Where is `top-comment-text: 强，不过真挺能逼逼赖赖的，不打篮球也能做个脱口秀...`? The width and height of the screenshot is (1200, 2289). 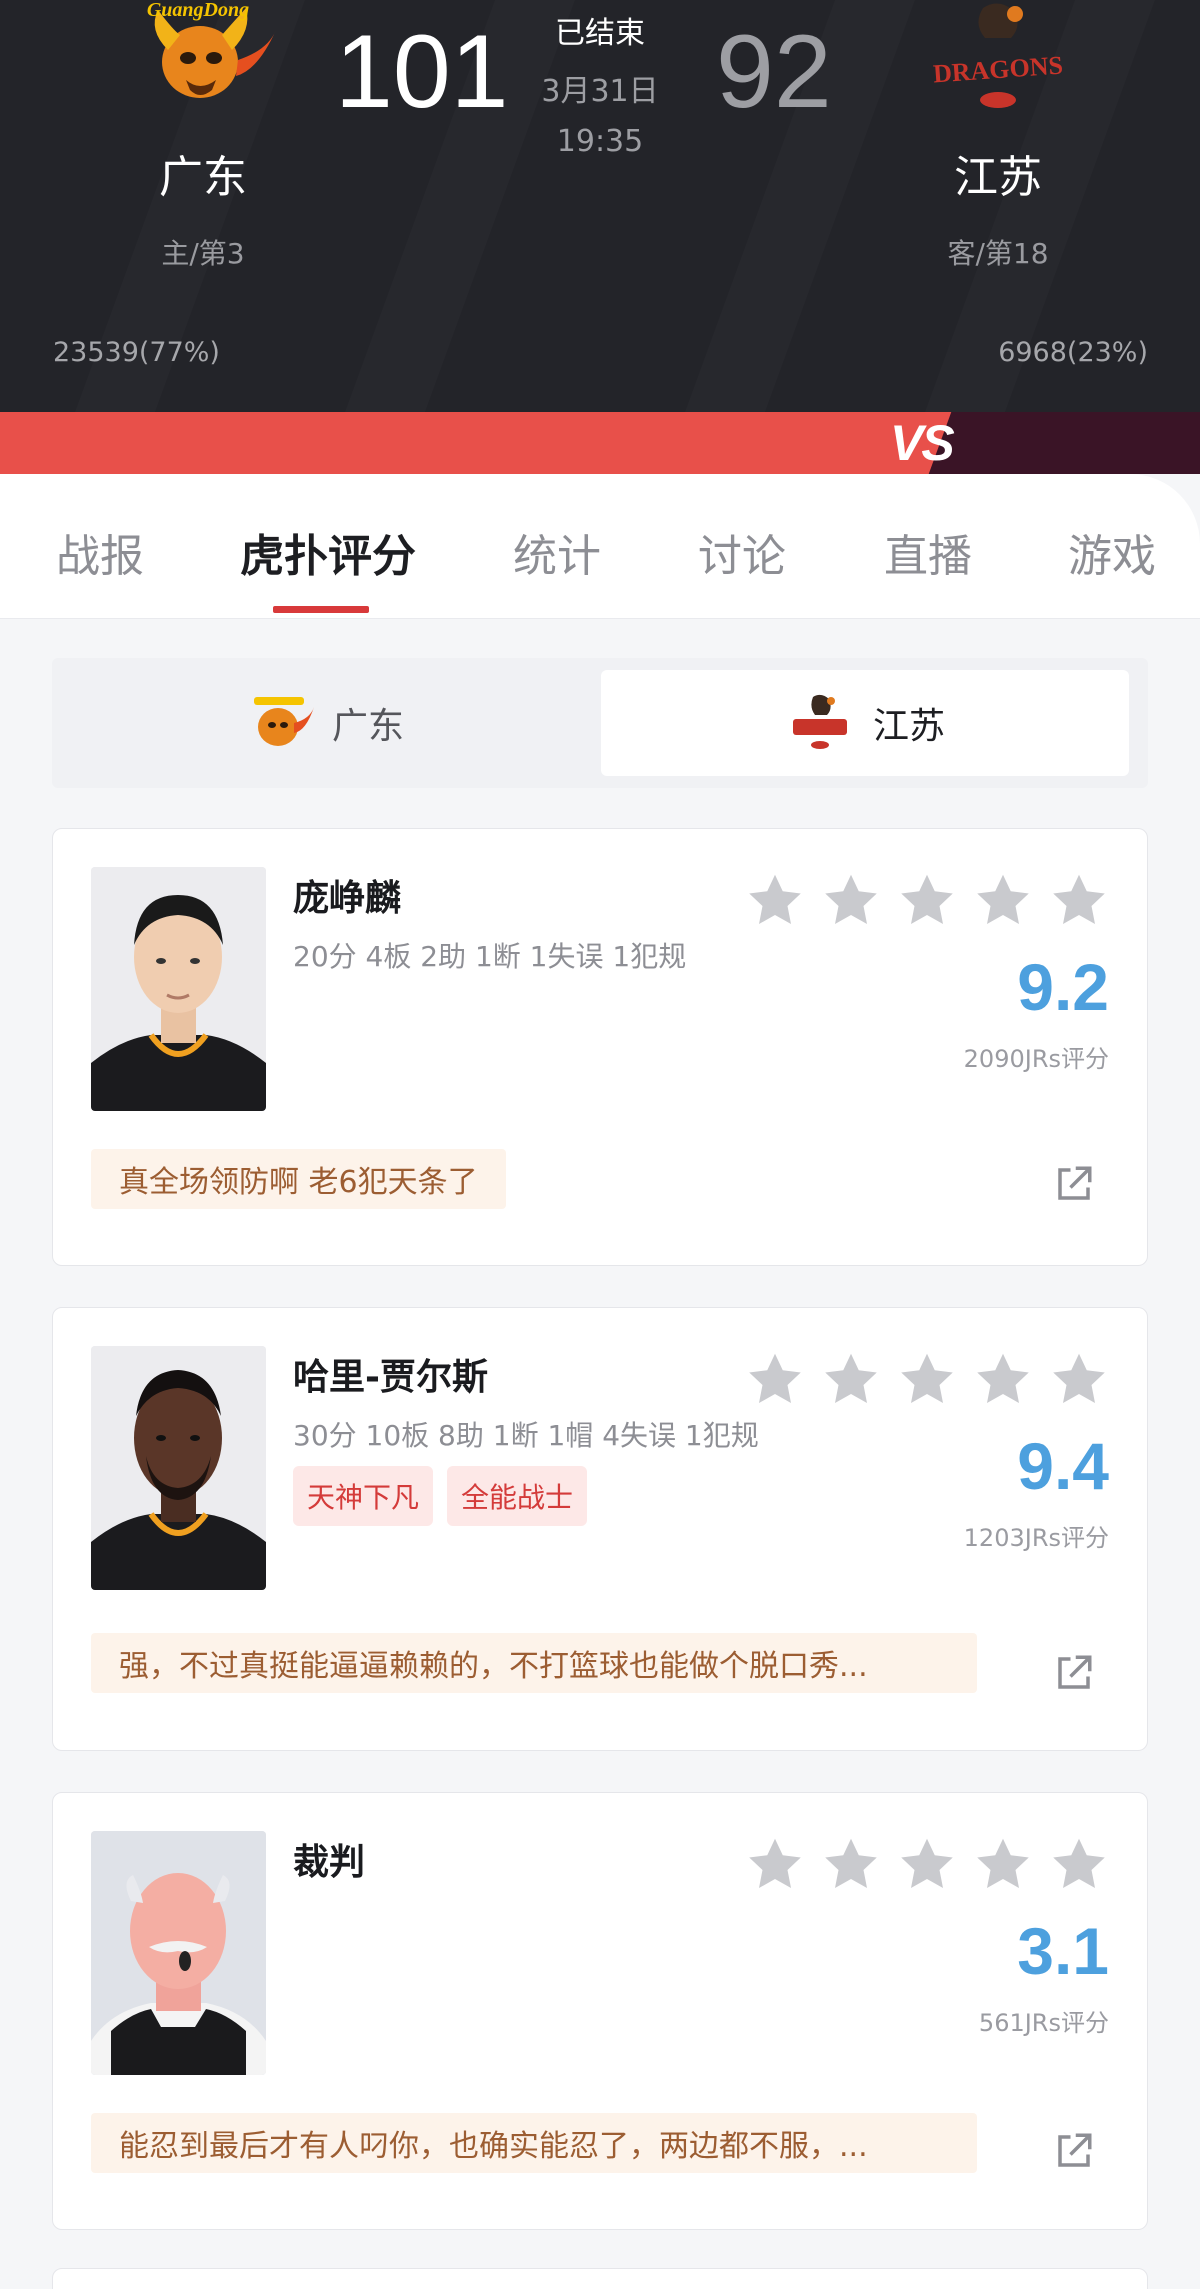
top-comment-text: 强，不过真挺能逼逼赖赖的，不打篮球也能做个脱口秀... is located at coordinates (493, 1666).